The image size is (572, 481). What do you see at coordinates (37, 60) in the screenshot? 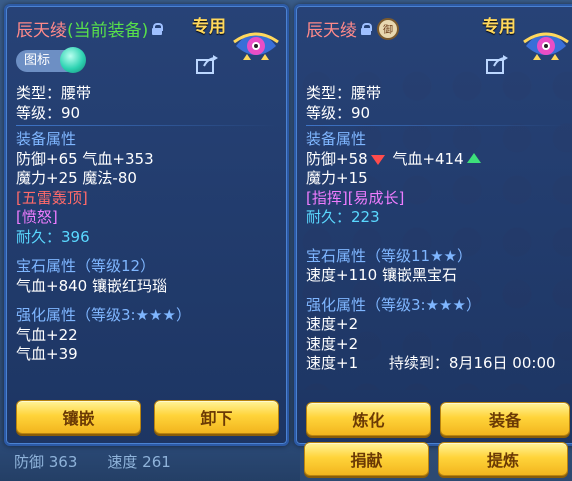
I see `icon-toggle-label: 图标` at bounding box center [37, 60].